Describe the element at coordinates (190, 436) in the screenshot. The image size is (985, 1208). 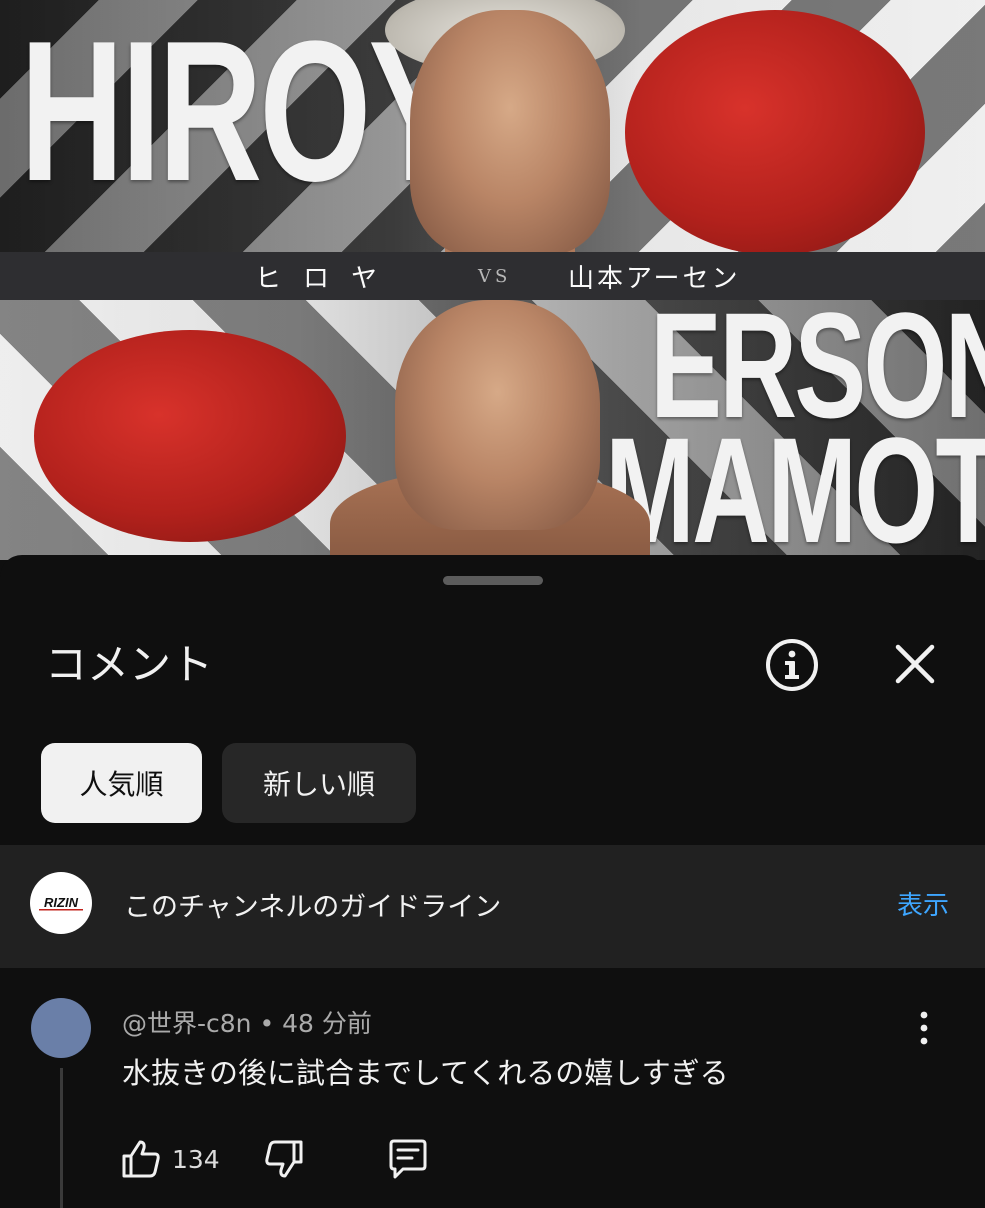
I see `japan-flag-bottom` at that location.